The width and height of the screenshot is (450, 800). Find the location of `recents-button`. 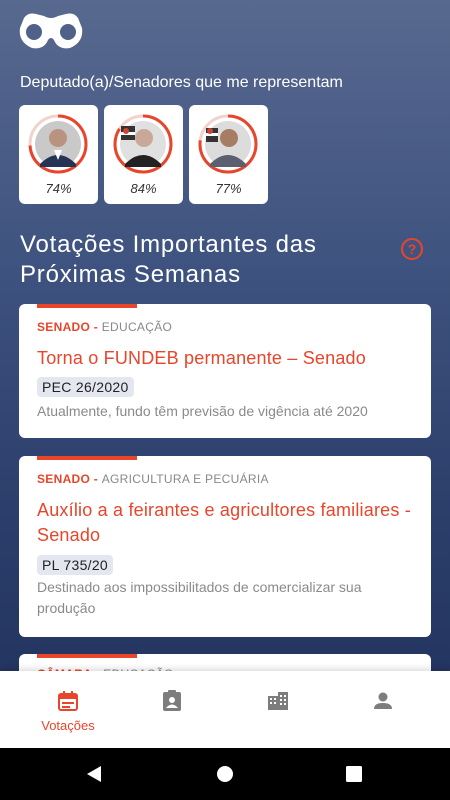

recents-button is located at coordinates (354, 774).